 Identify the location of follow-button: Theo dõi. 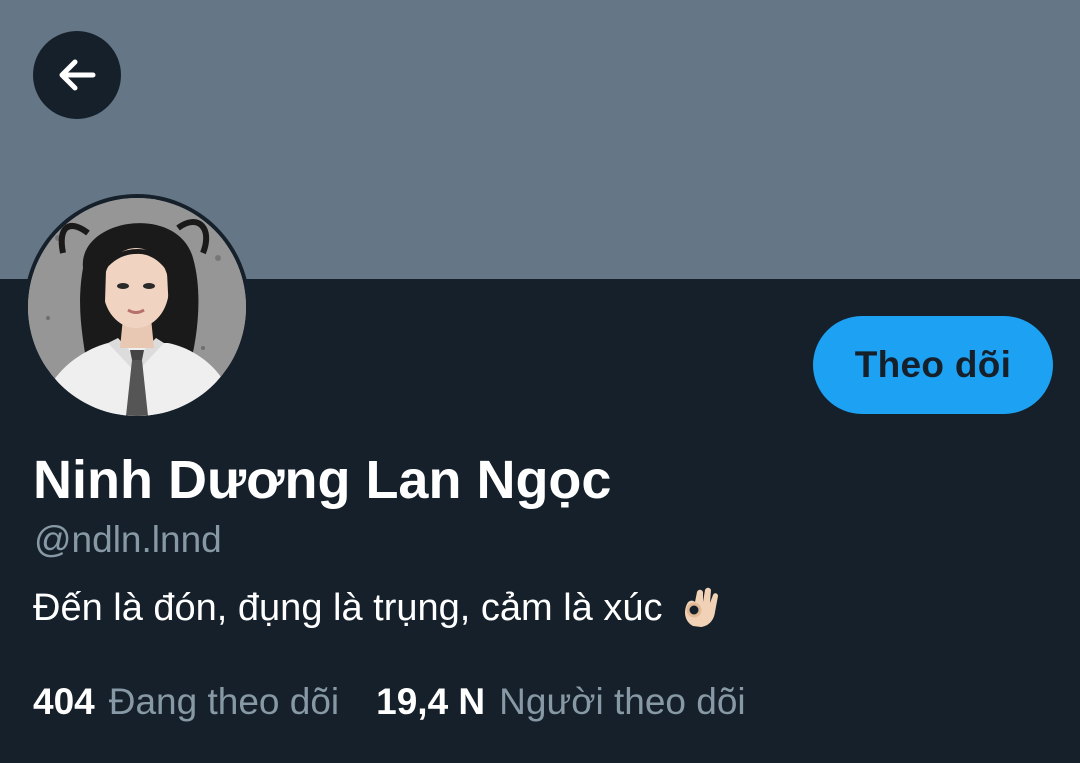
(933, 365).